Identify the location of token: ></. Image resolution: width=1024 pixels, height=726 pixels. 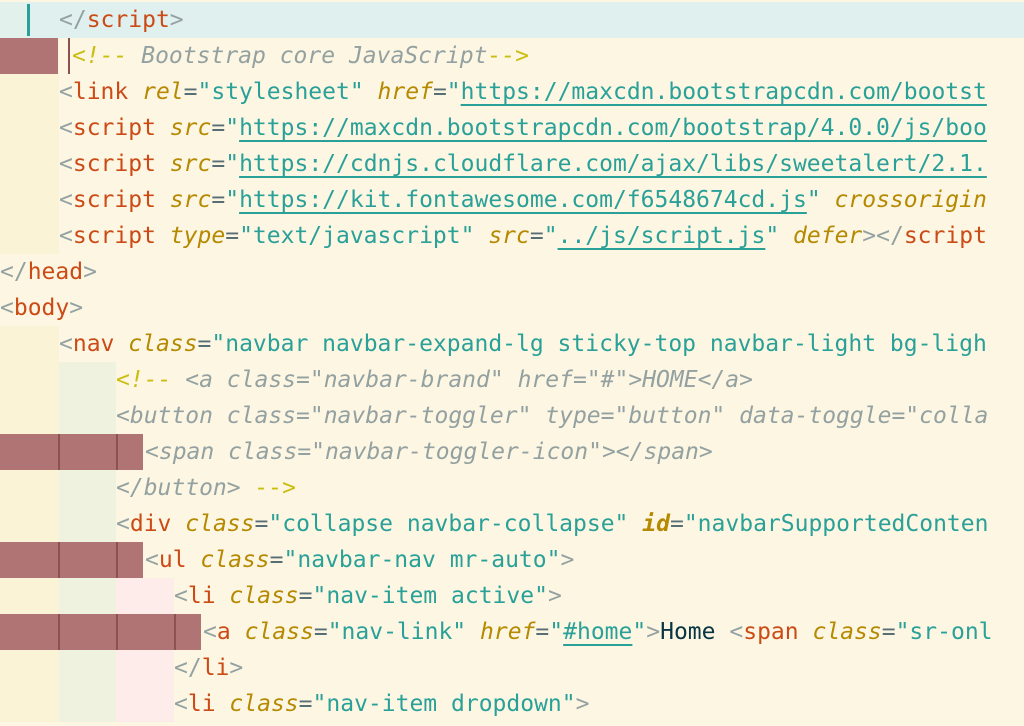
(883, 236).